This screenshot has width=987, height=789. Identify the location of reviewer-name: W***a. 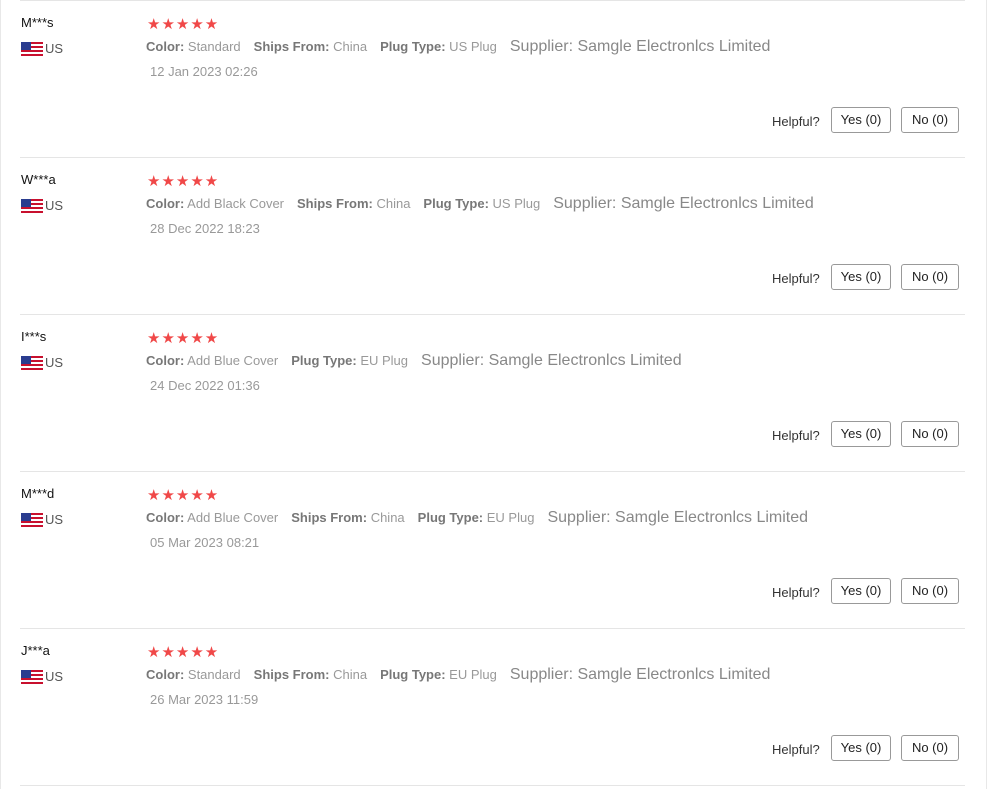
(38, 179).